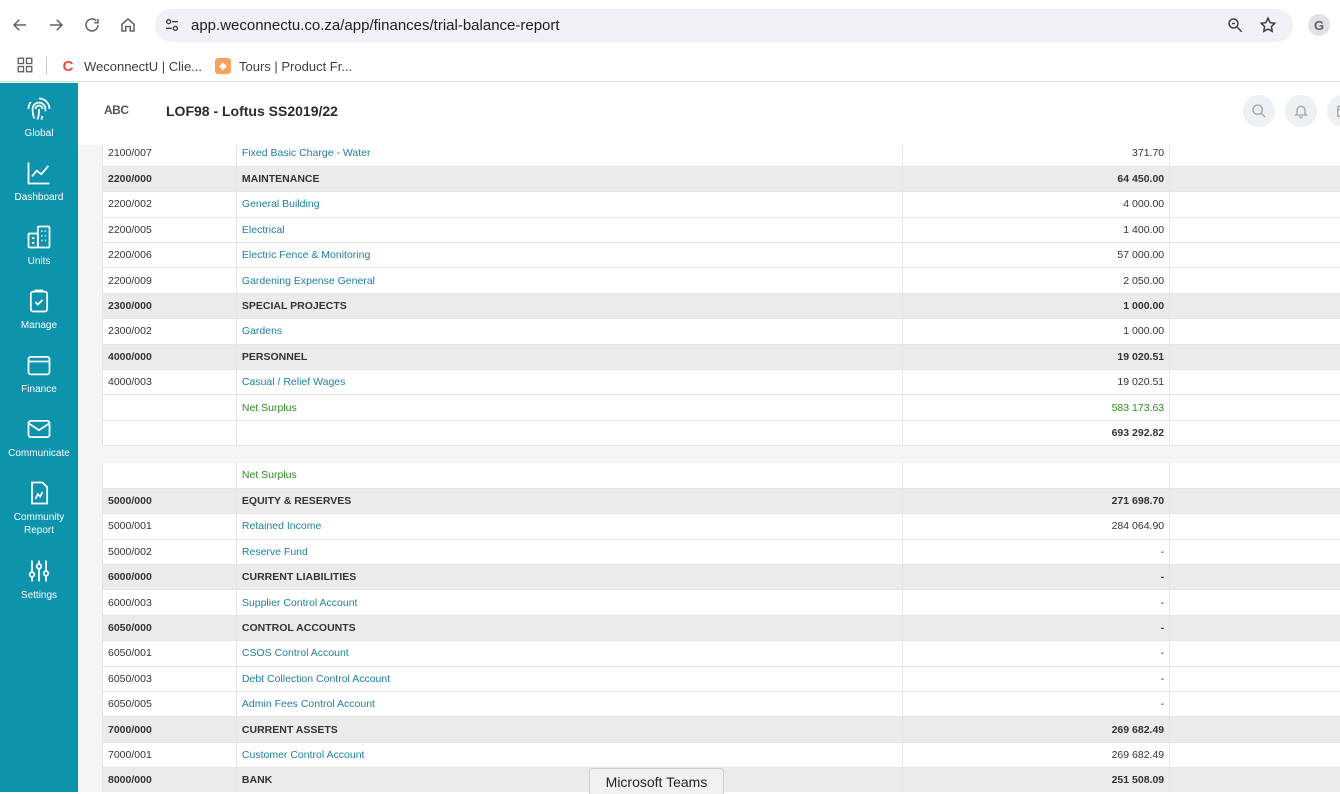 The width and height of the screenshot is (1340, 794). What do you see at coordinates (68, 66) in the screenshot?
I see `weconnectu-favicon-icon: C` at bounding box center [68, 66].